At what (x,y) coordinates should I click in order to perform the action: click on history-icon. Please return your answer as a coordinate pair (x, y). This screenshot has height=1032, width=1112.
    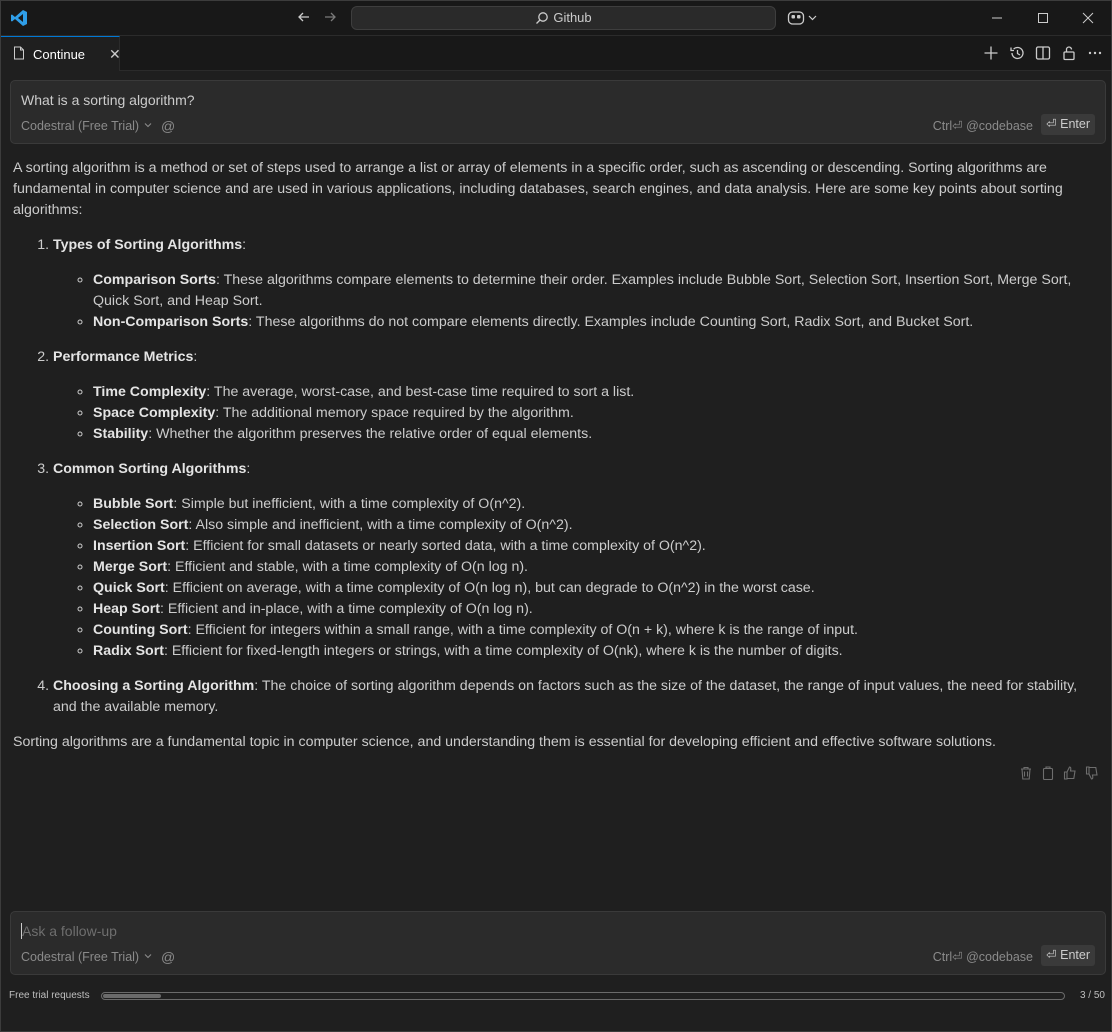
    Looking at the image, I should click on (1017, 53).